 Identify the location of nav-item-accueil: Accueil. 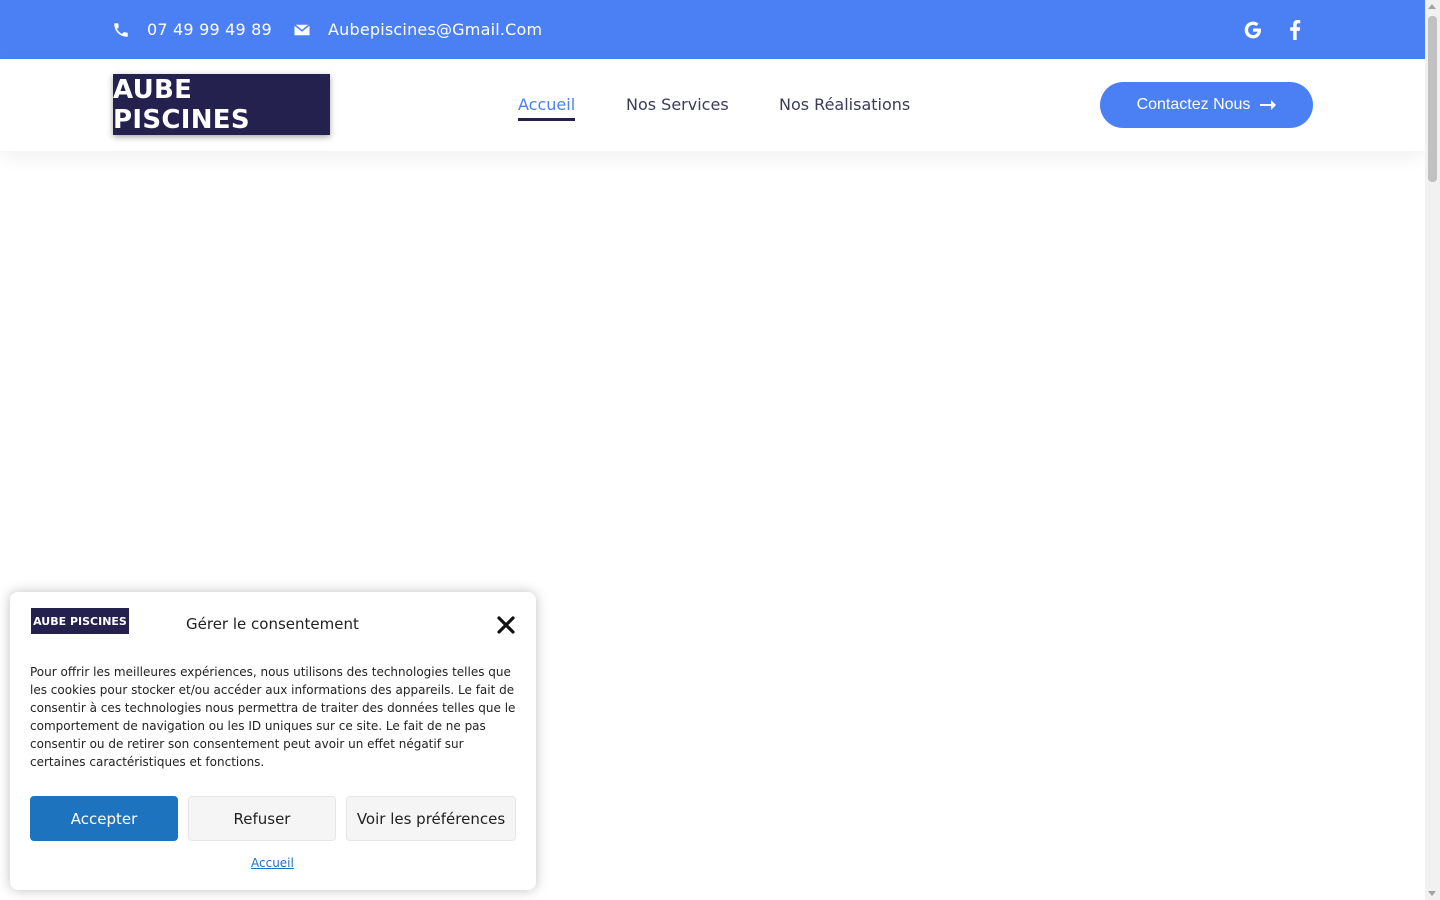
(547, 108).